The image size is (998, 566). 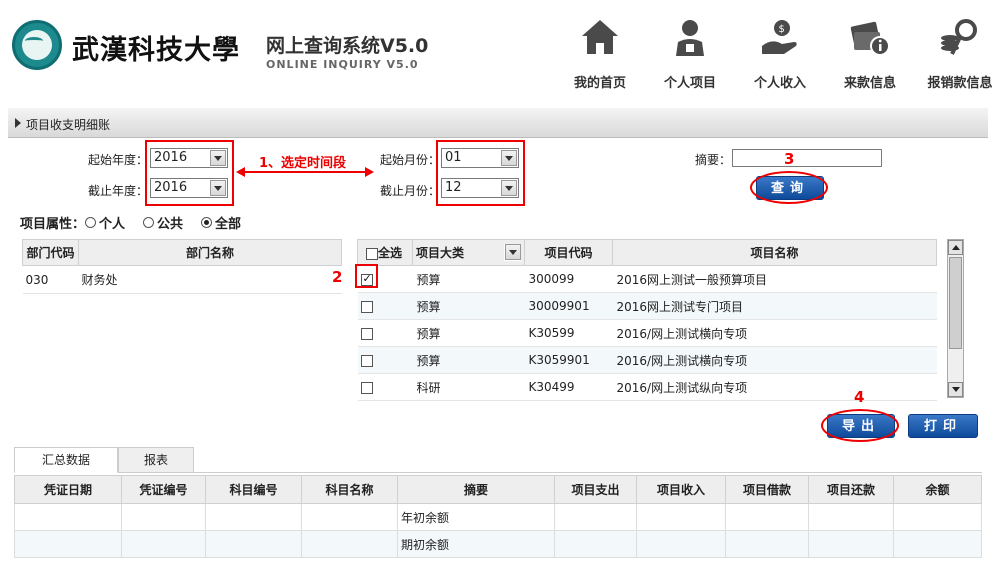 I want to click on end-year-label: 截止年度：, so click(x=118, y=191).